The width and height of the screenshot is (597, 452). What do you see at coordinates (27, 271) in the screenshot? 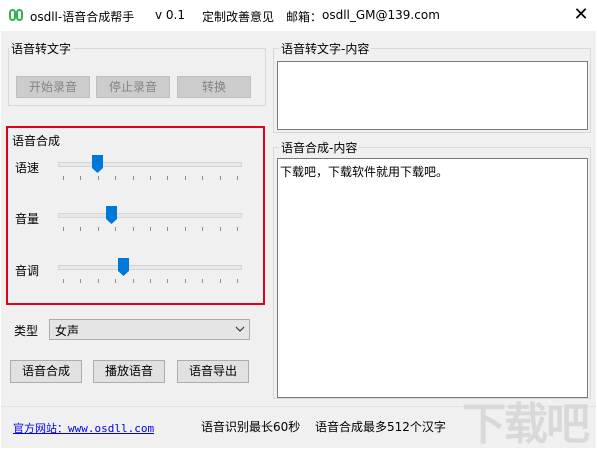
I see `pitch-label: 音调` at bounding box center [27, 271].